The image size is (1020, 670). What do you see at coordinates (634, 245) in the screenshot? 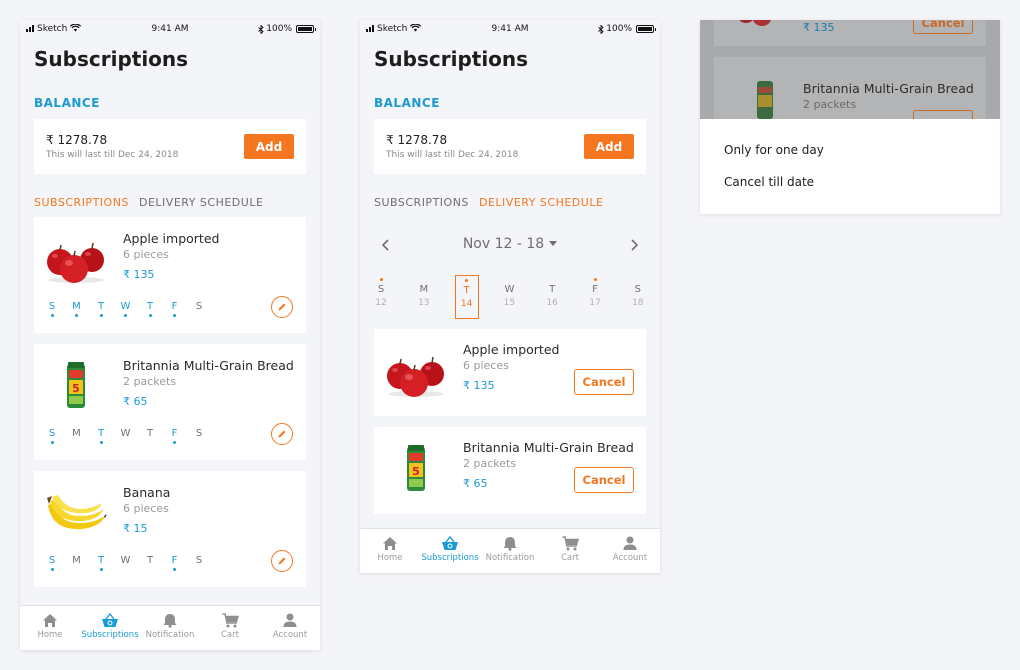
I see `chevron-right-icon` at bounding box center [634, 245].